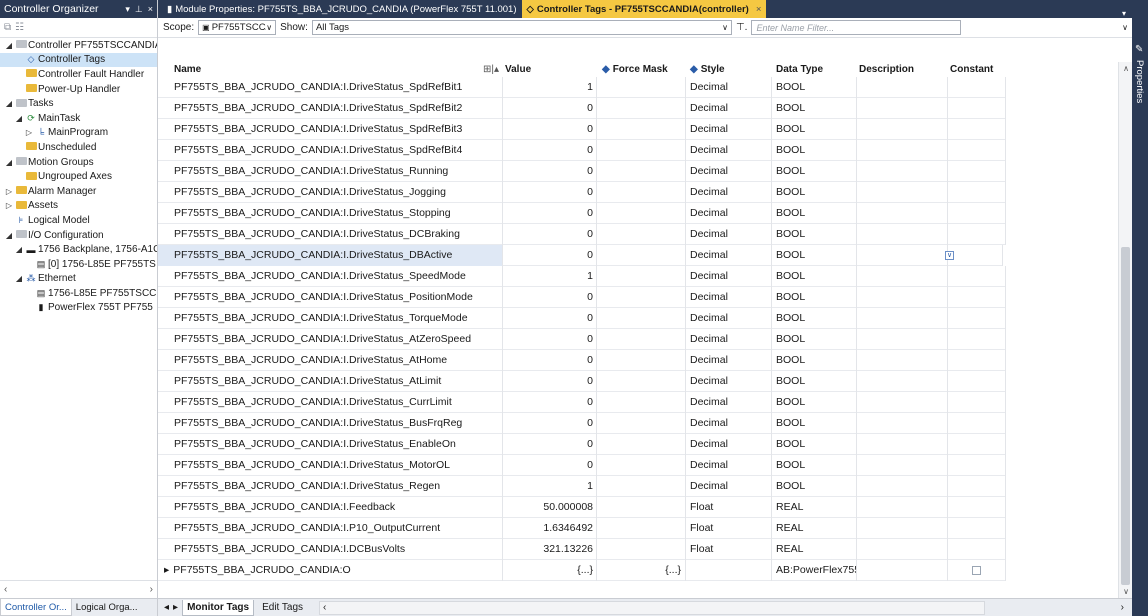 The image size is (1148, 616). What do you see at coordinates (949, 255) in the screenshot?
I see `dropdown-icon: ∨` at bounding box center [949, 255].